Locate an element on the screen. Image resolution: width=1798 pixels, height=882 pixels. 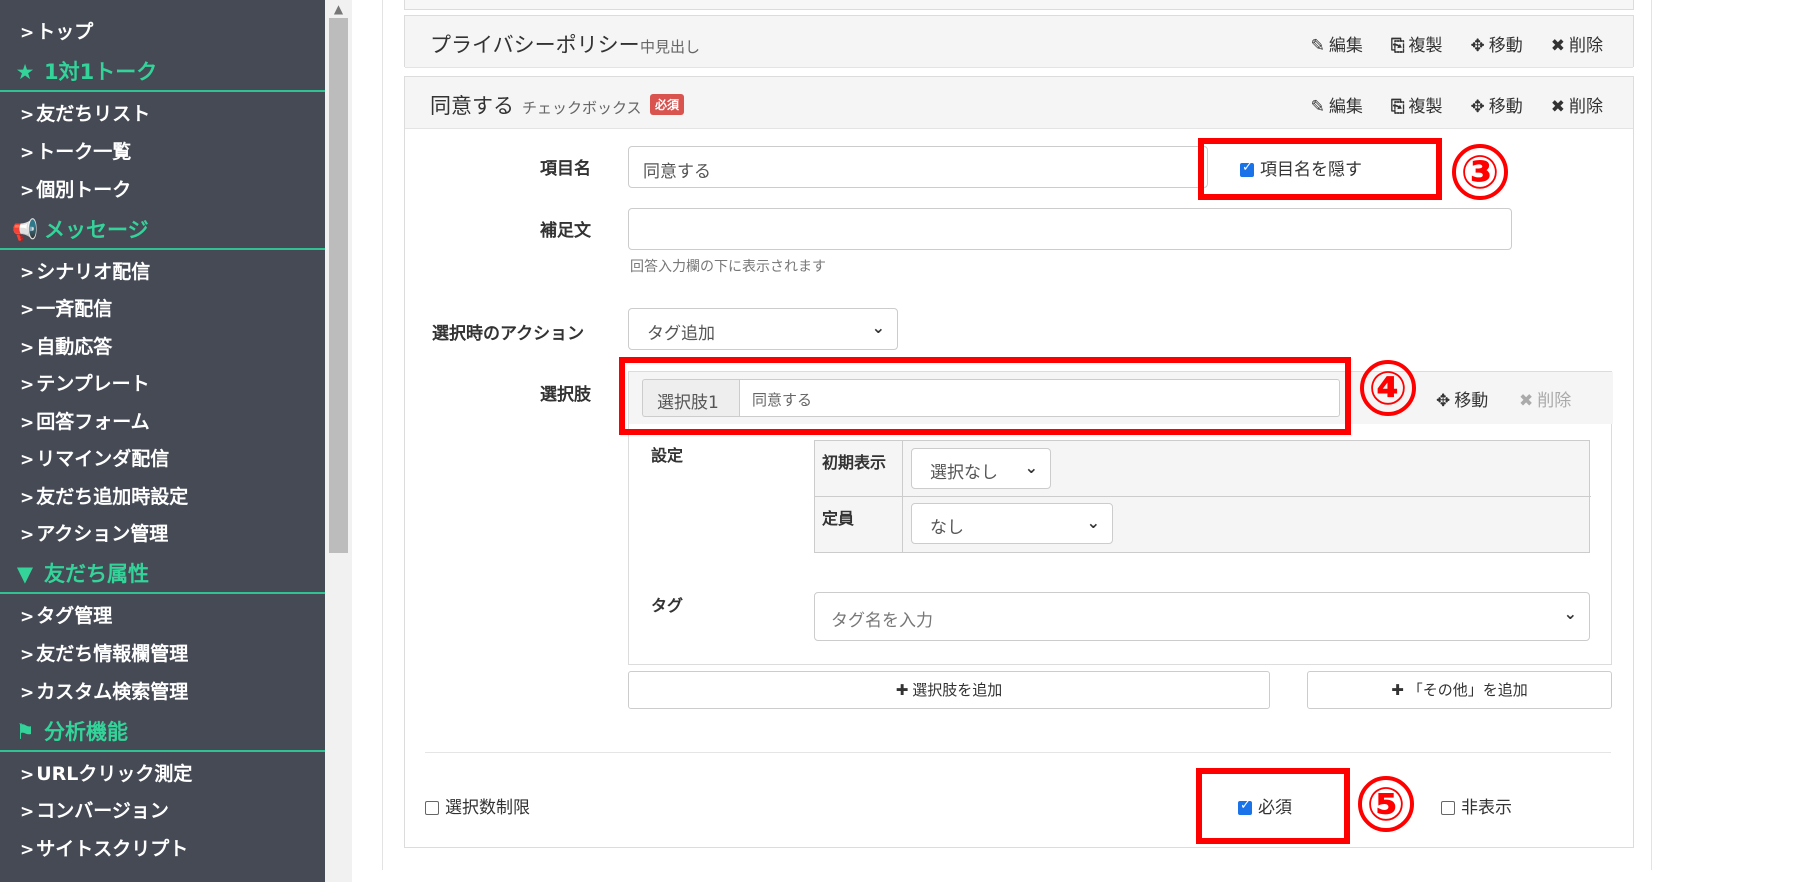
filter-icon: ▼ is located at coordinates (25, 574).